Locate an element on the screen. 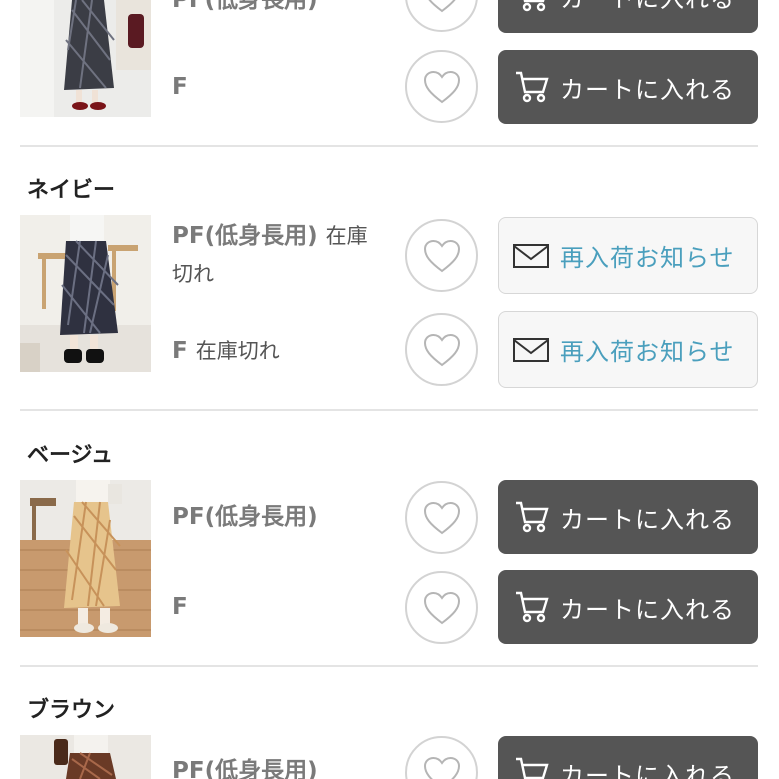 The width and height of the screenshot is (779, 779). color-title-brown: ブラウン is located at coordinates (71, 710).